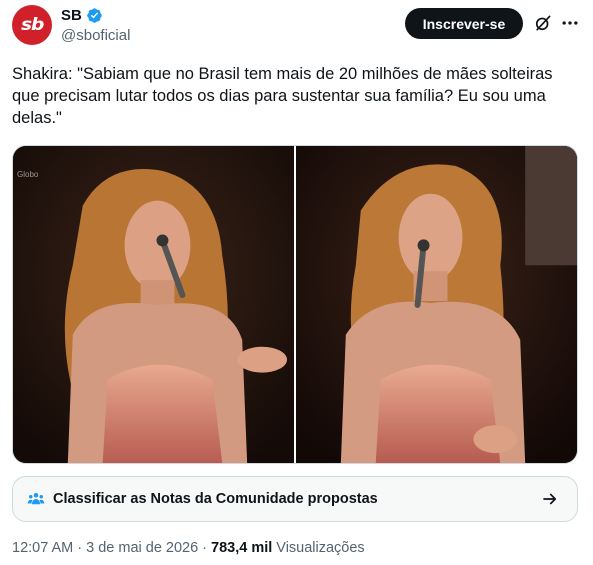  What do you see at coordinates (71, 15) in the screenshot?
I see `display-name: SB` at bounding box center [71, 15].